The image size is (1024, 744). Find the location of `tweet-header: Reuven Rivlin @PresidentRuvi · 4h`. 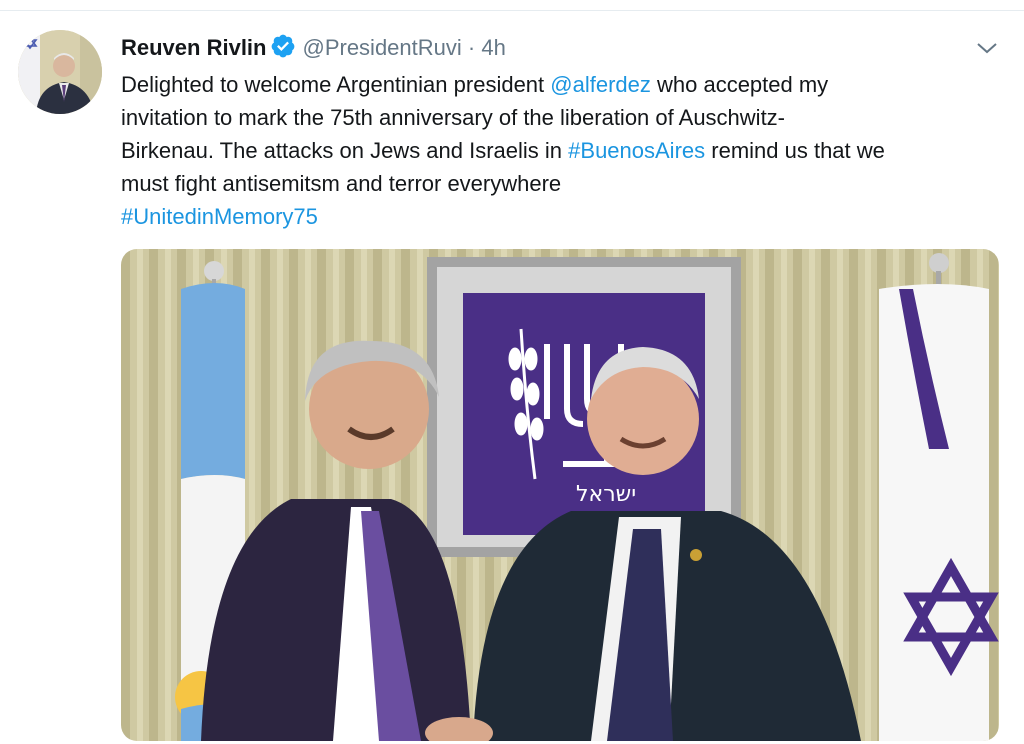

tweet-header: Reuven Rivlin @PresidentRuvi · 4h is located at coordinates (313, 49).